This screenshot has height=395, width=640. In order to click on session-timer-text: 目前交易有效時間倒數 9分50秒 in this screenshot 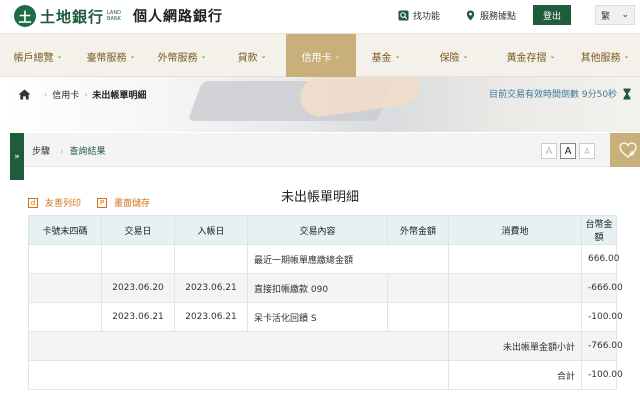, I will do `click(553, 95)`.